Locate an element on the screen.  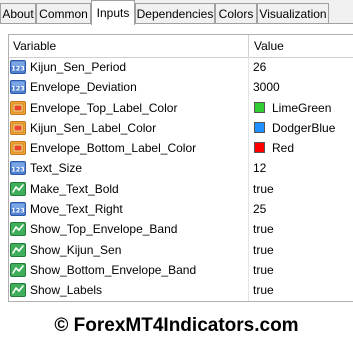
variable-name: Make_Text_Bold is located at coordinates (74, 188).